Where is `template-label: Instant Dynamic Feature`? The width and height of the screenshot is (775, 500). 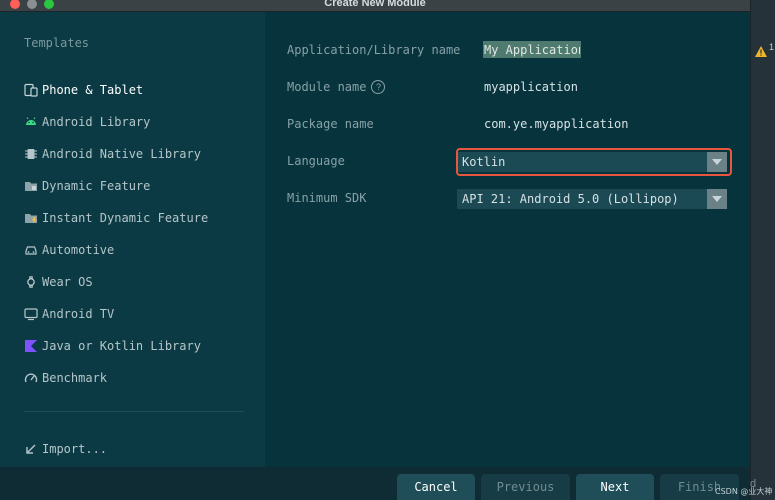 template-label: Instant Dynamic Feature is located at coordinates (125, 218).